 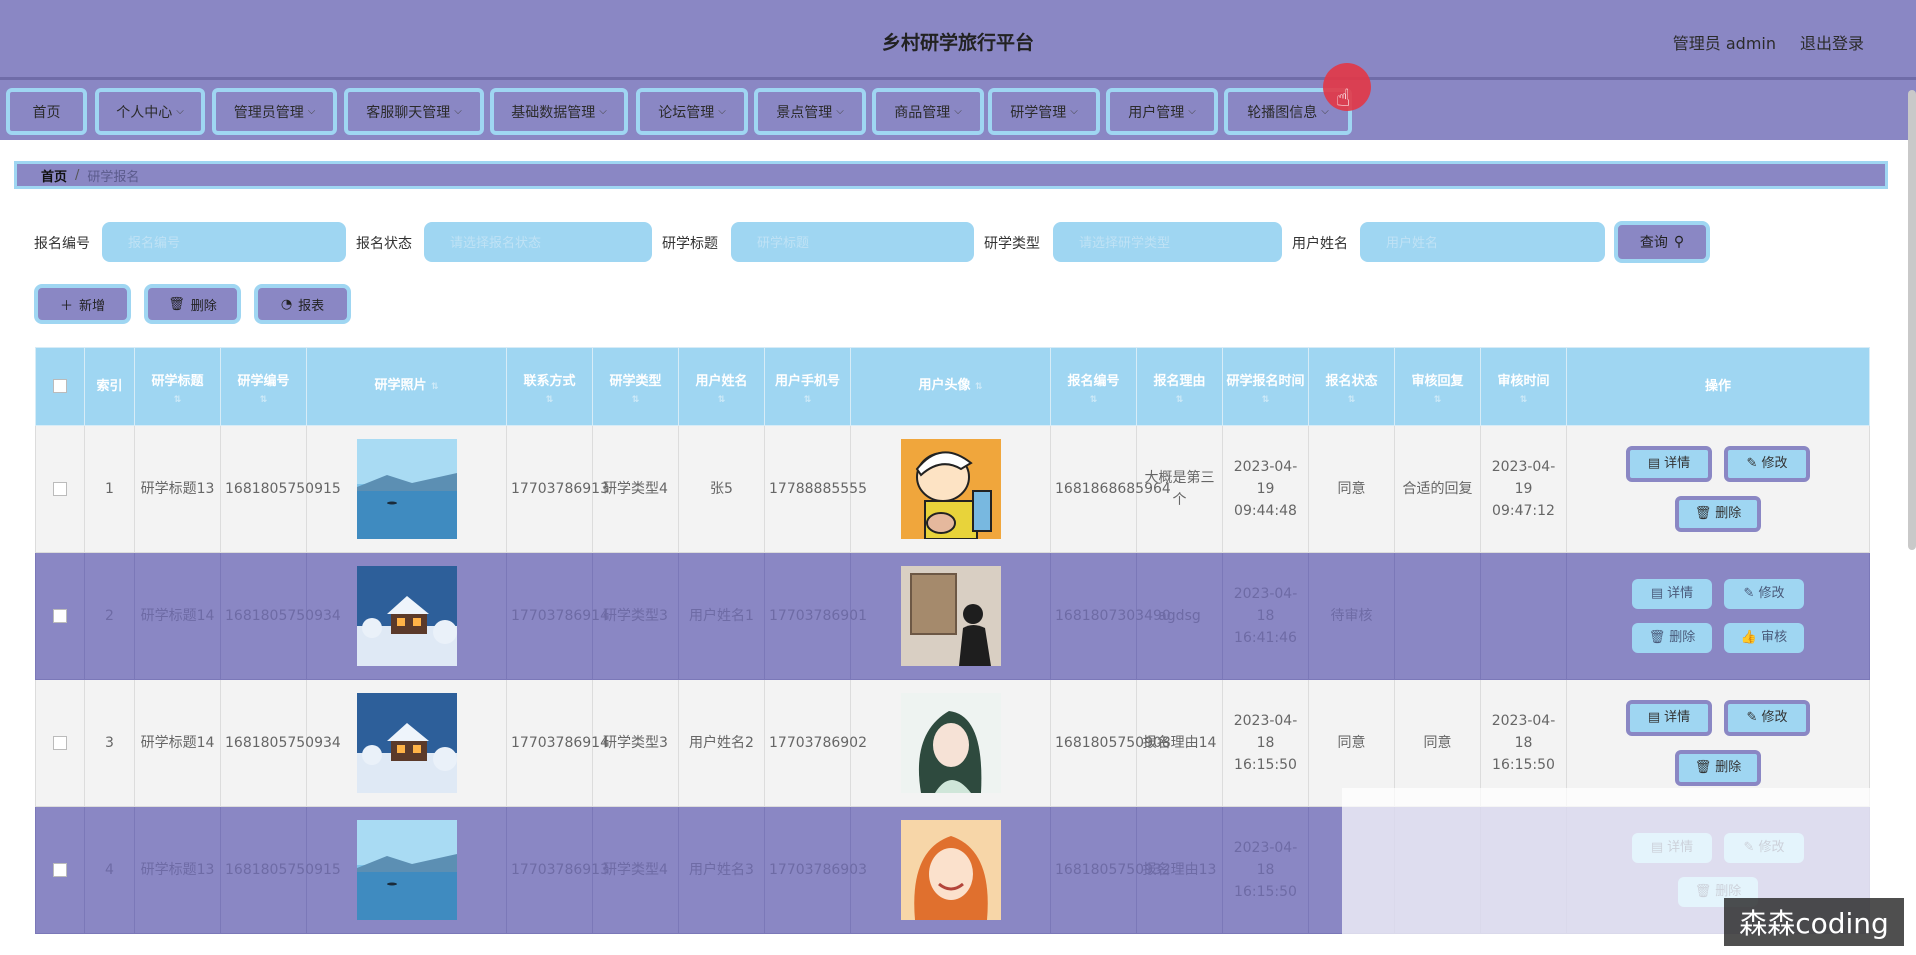 I want to click on title-input, so click(x=852, y=242).